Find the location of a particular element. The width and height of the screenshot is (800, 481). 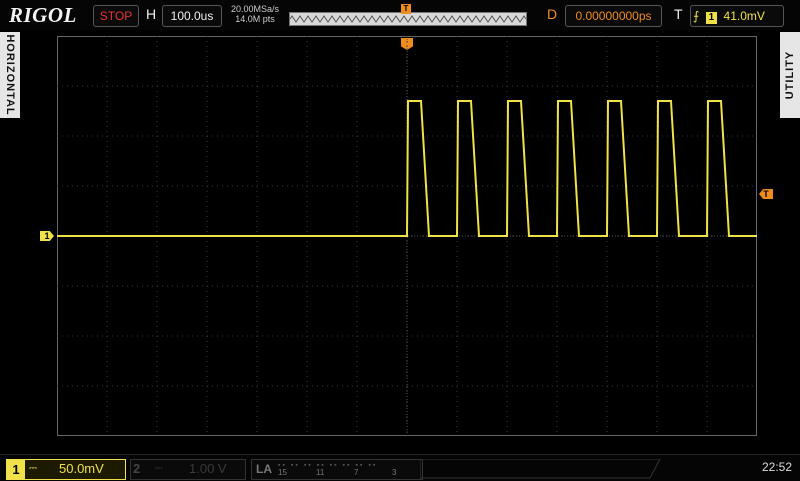

ch2-number: 2 is located at coordinates (137, 468).